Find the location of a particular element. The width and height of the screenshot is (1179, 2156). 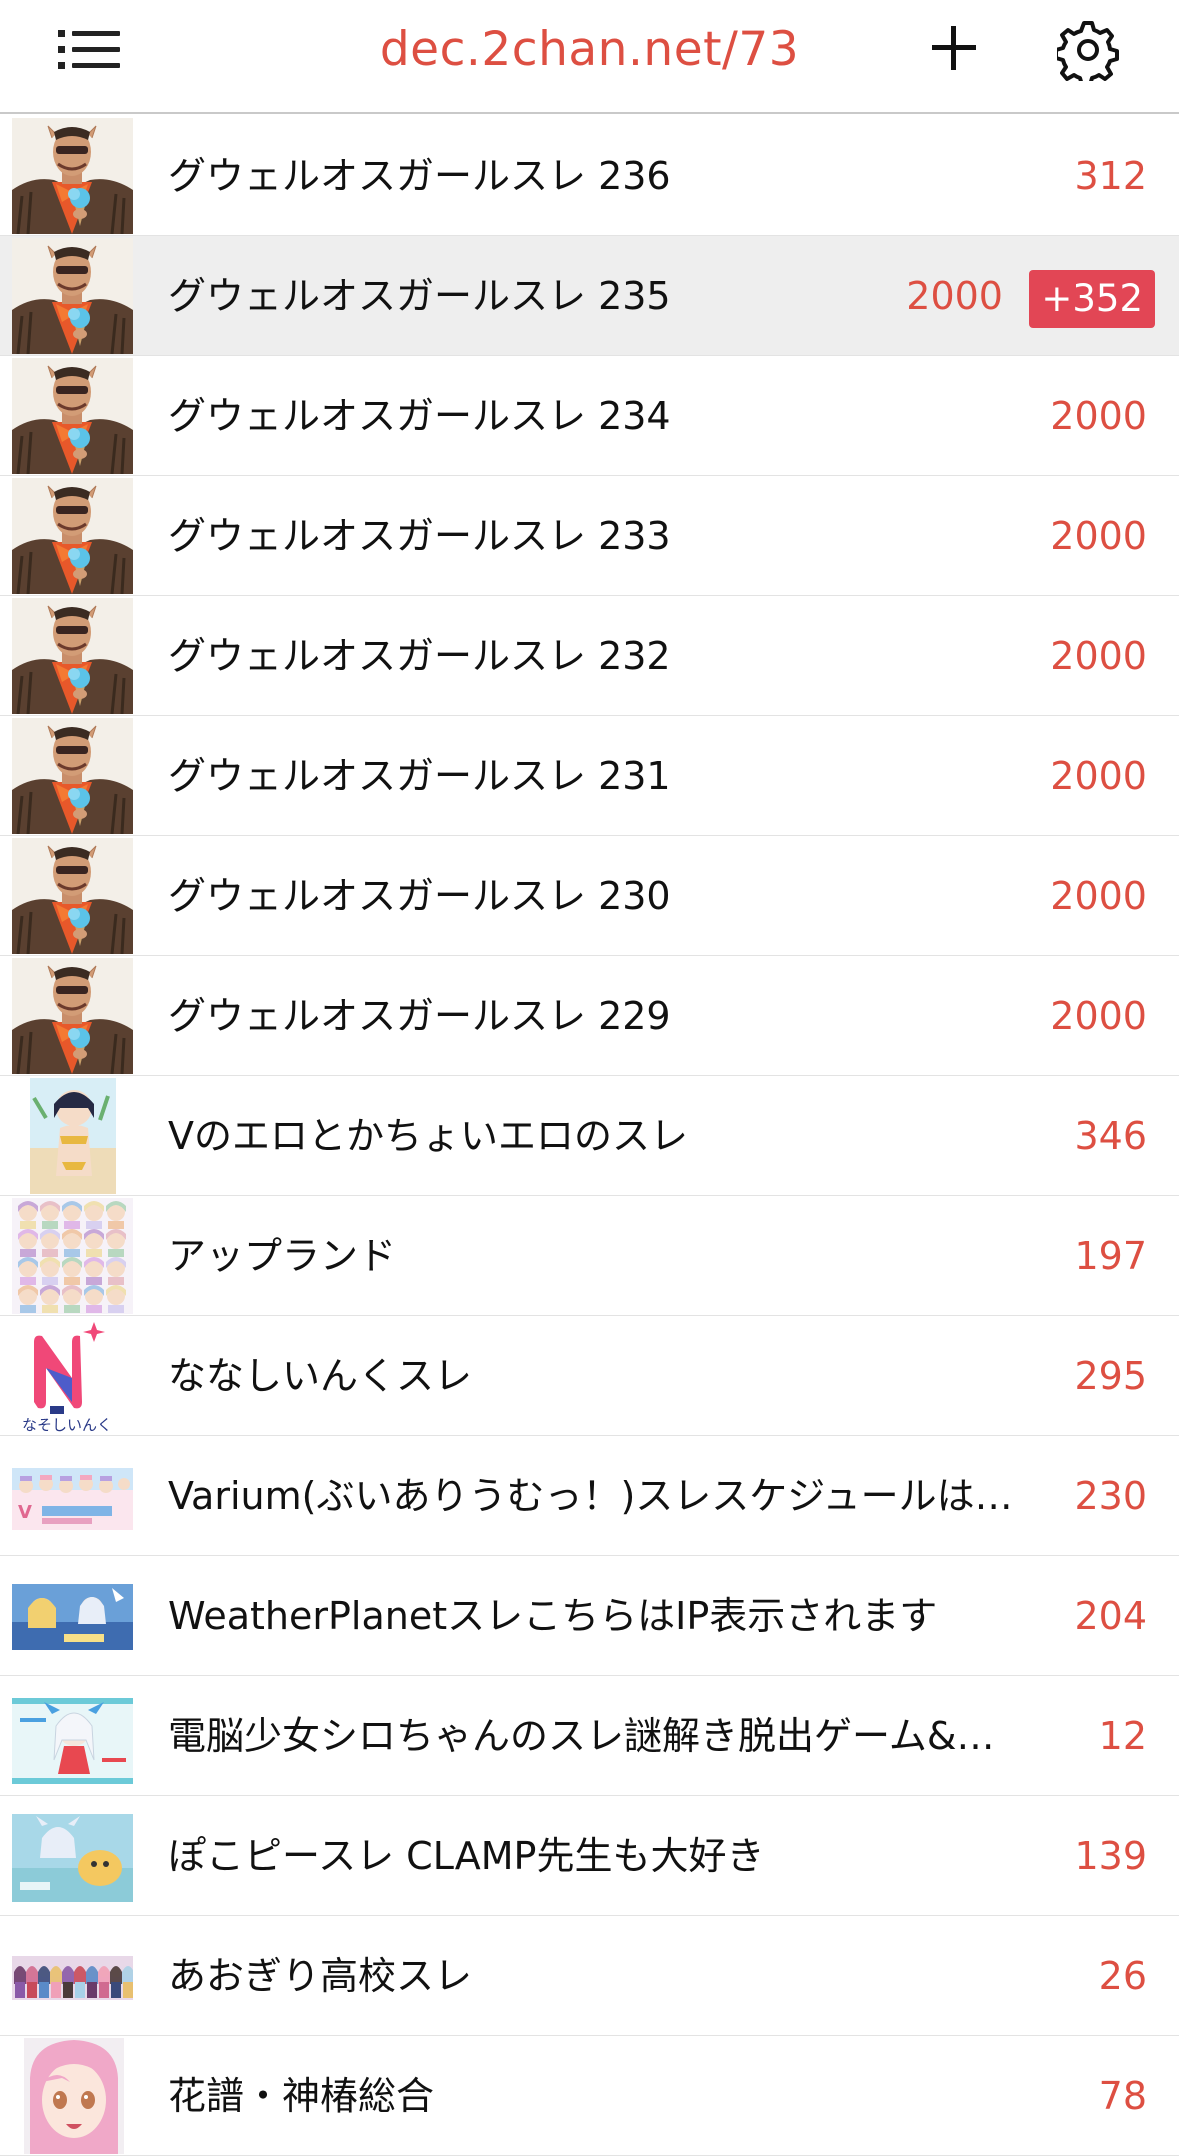

thread-title: グウェルオスガールスレ 233 is located at coordinates (419, 536).